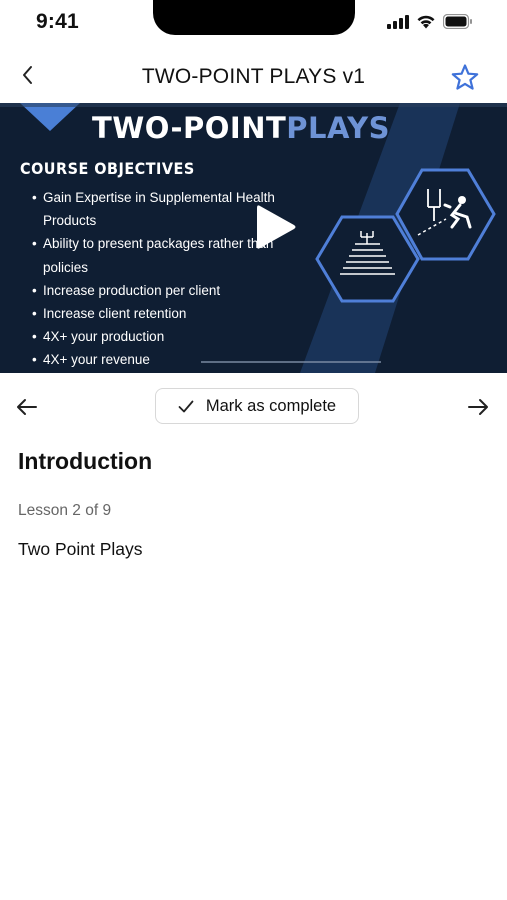 Image resolution: width=507 pixels, height=900 pixels. What do you see at coordinates (153, 336) in the screenshot?
I see `objective-item: 4X+ your production` at bounding box center [153, 336].